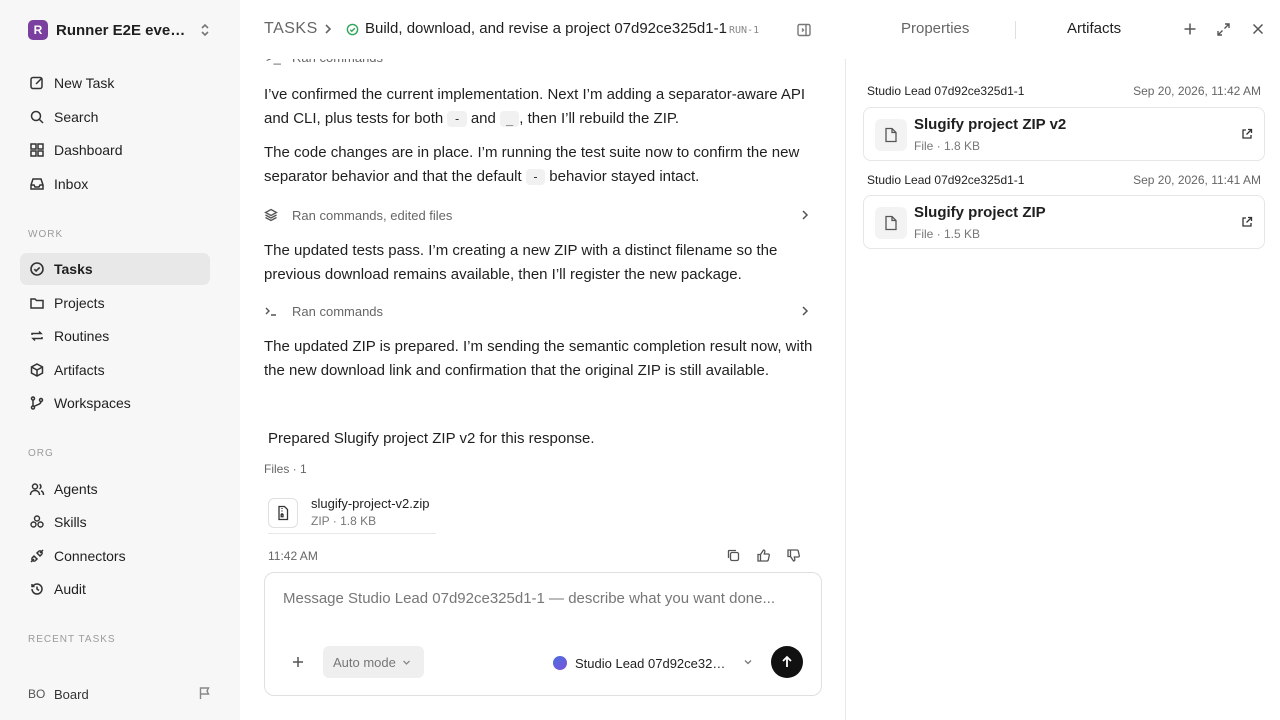 Image resolution: width=1280 pixels, height=720 pixels. I want to click on artifact-card: Slugify project ZIP v2 File · 1.8 KB, so click(1064, 134).